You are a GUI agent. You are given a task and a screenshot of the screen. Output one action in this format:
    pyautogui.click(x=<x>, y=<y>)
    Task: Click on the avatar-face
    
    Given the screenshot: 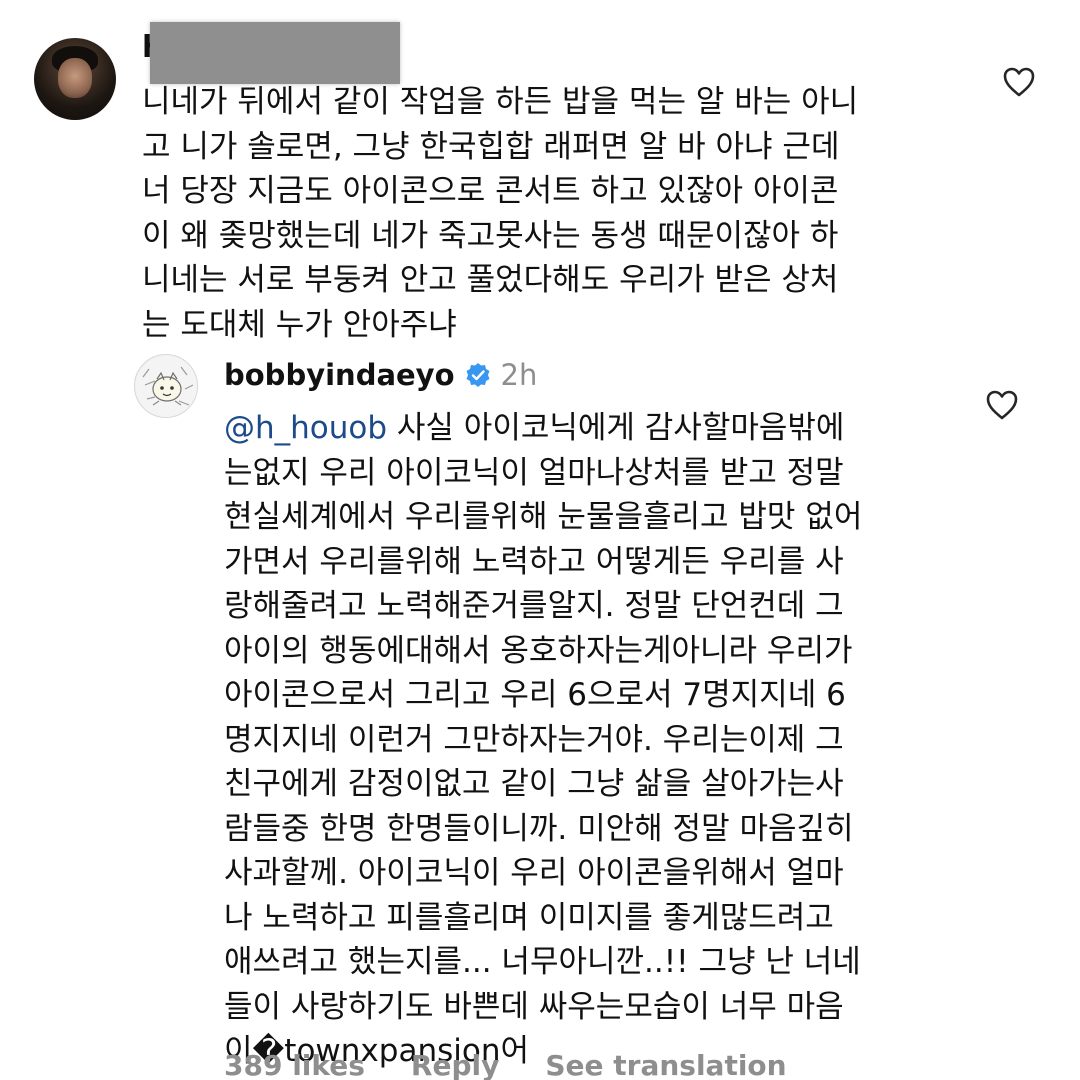 What is the action you would take?
    pyautogui.click(x=75, y=78)
    